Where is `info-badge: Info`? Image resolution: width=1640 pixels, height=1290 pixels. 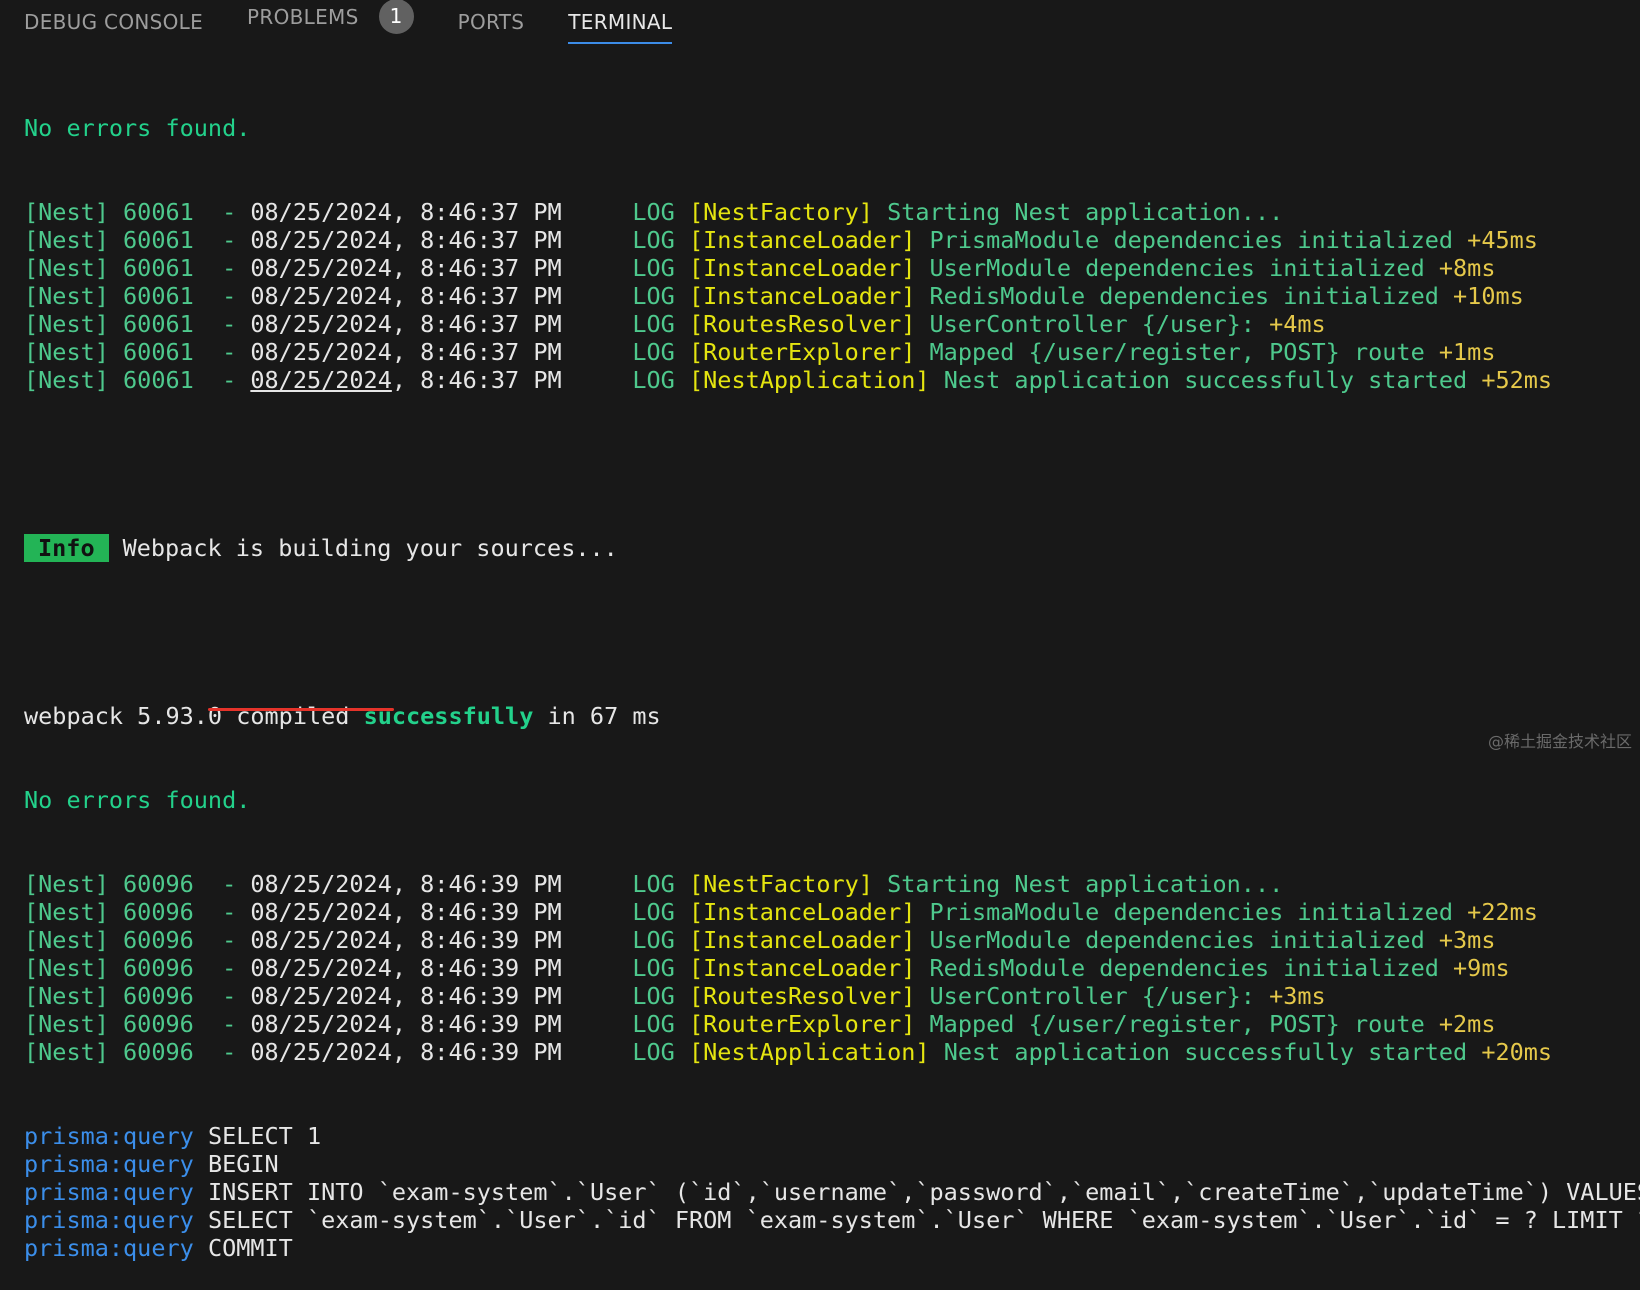
info-badge: Info is located at coordinates (66, 548).